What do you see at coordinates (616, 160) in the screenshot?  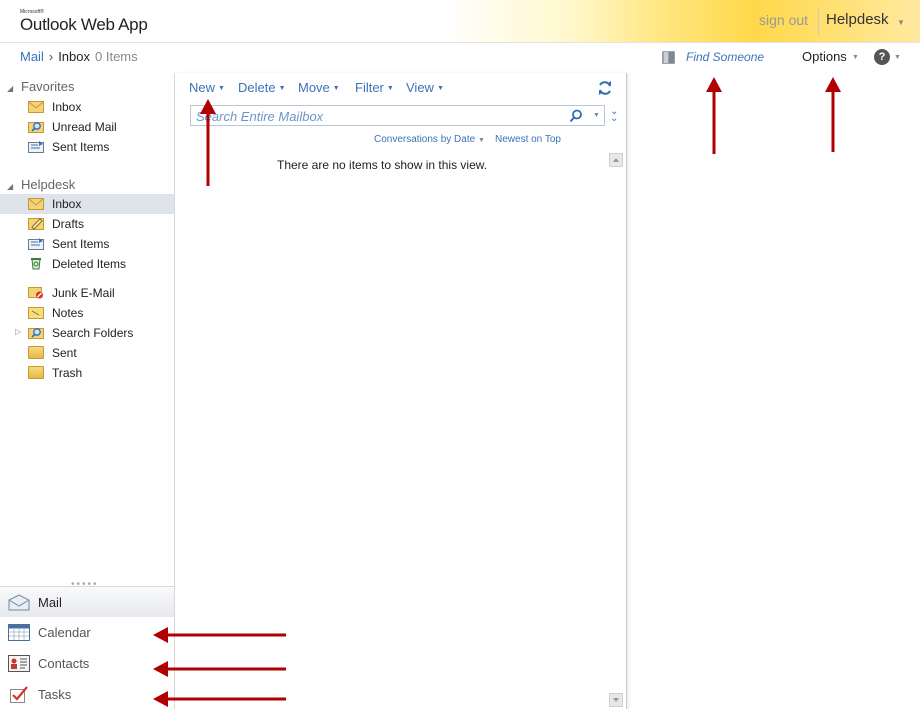 I see `scroll-up-button` at bounding box center [616, 160].